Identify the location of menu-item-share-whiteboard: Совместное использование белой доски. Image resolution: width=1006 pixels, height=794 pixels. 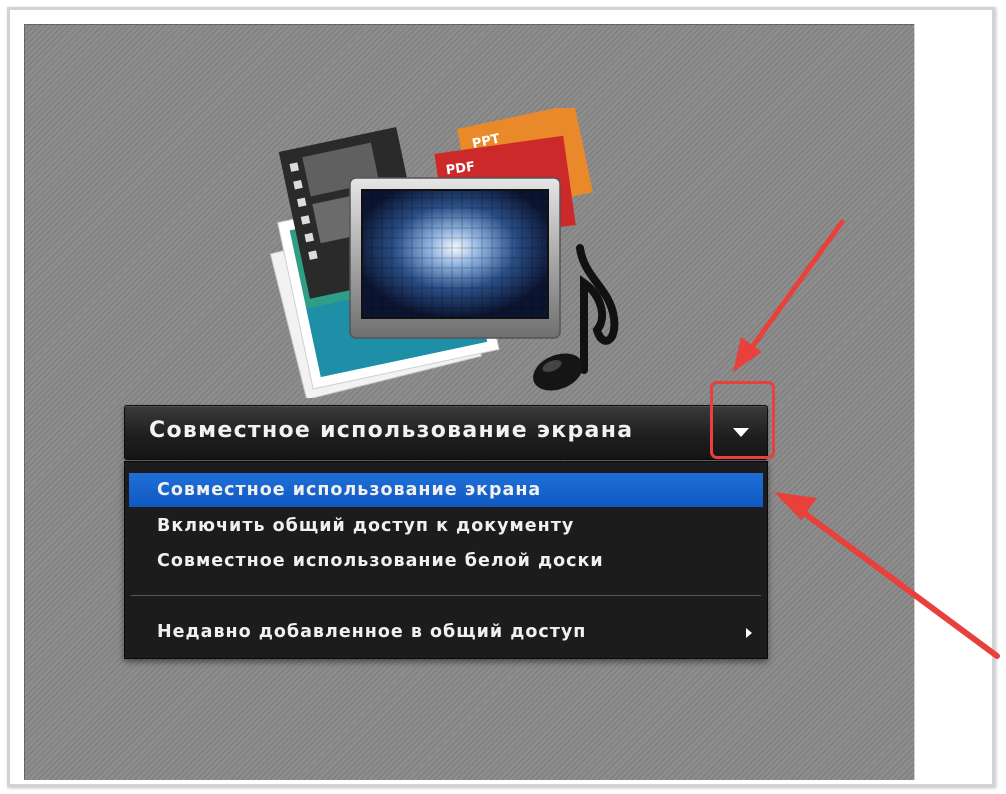
(446, 561).